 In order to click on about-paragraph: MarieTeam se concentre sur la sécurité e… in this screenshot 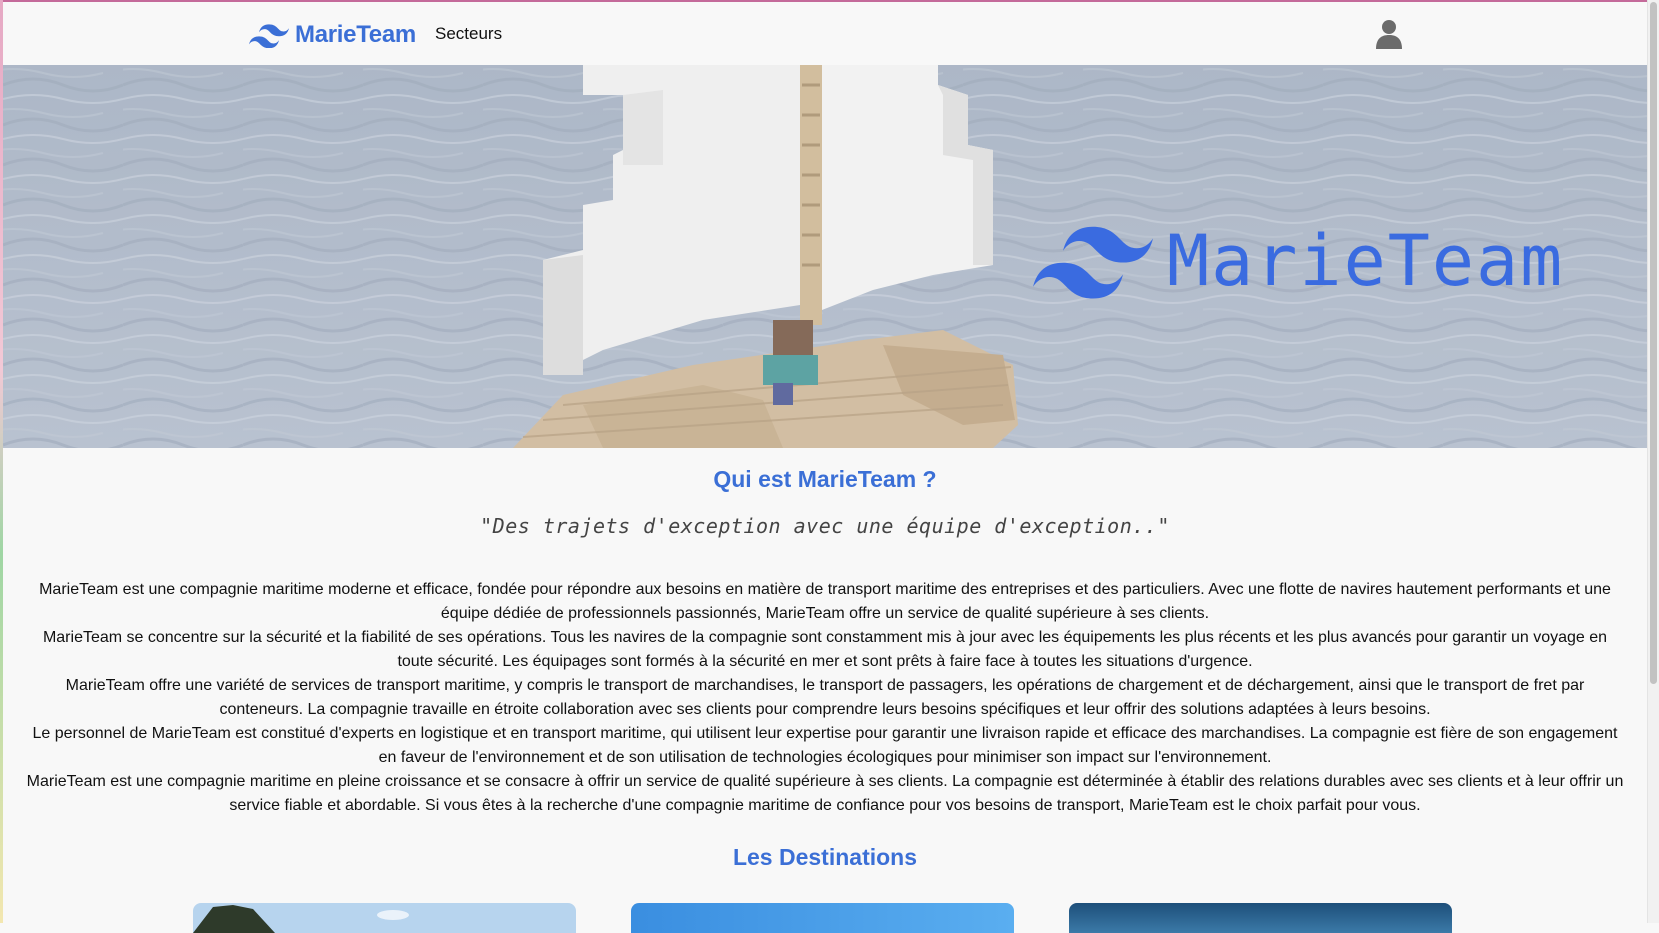, I will do `click(825, 649)`.